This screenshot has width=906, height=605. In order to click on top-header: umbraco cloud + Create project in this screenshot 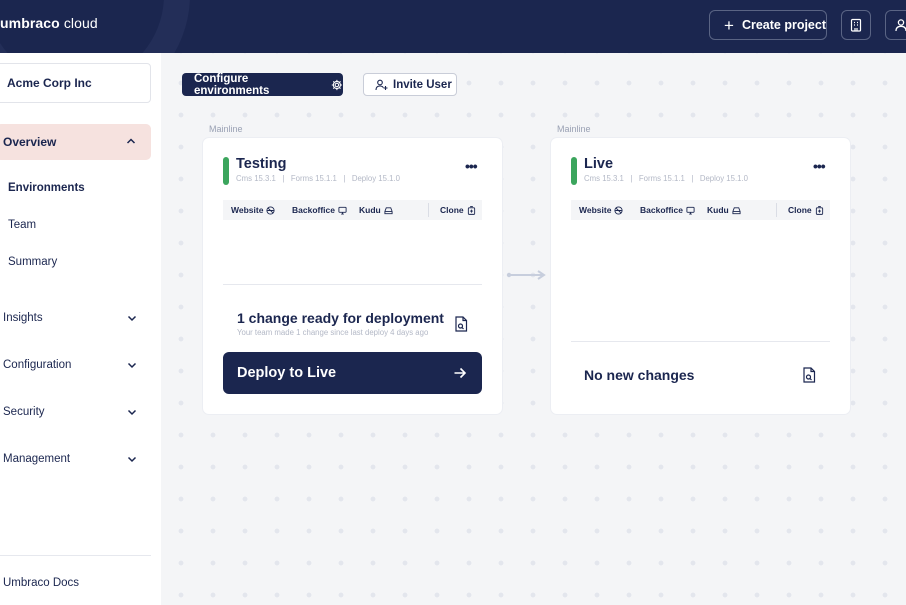, I will do `click(453, 26)`.